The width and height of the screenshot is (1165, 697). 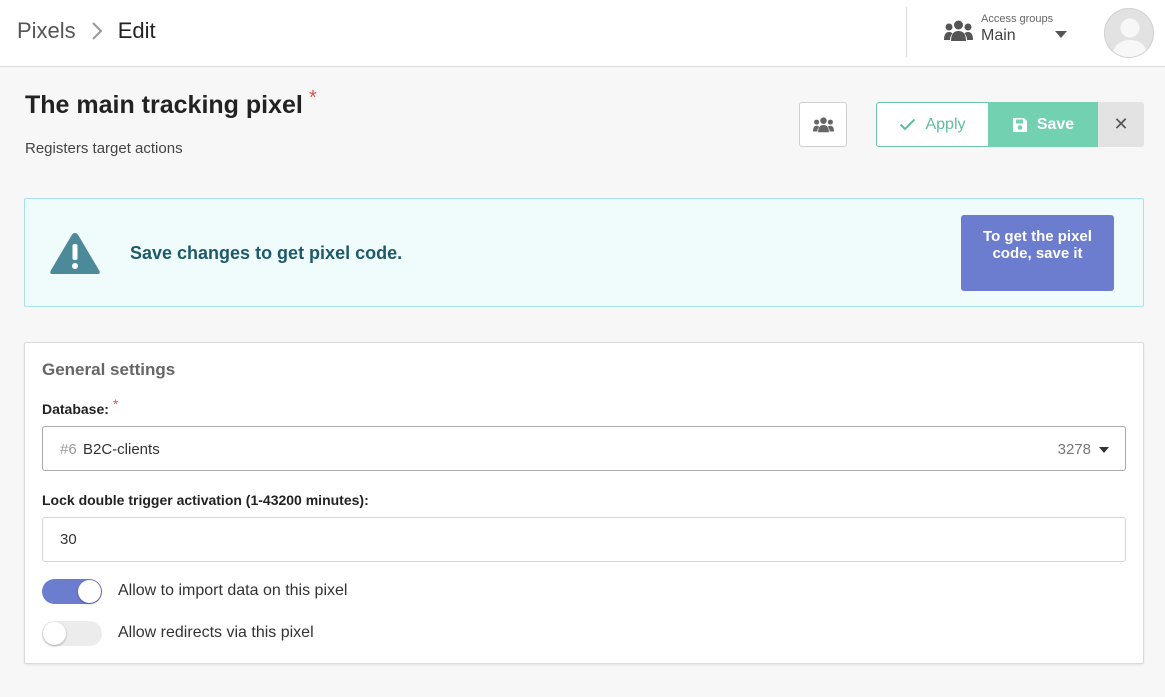 I want to click on close-icon: ✕, so click(x=1121, y=124).